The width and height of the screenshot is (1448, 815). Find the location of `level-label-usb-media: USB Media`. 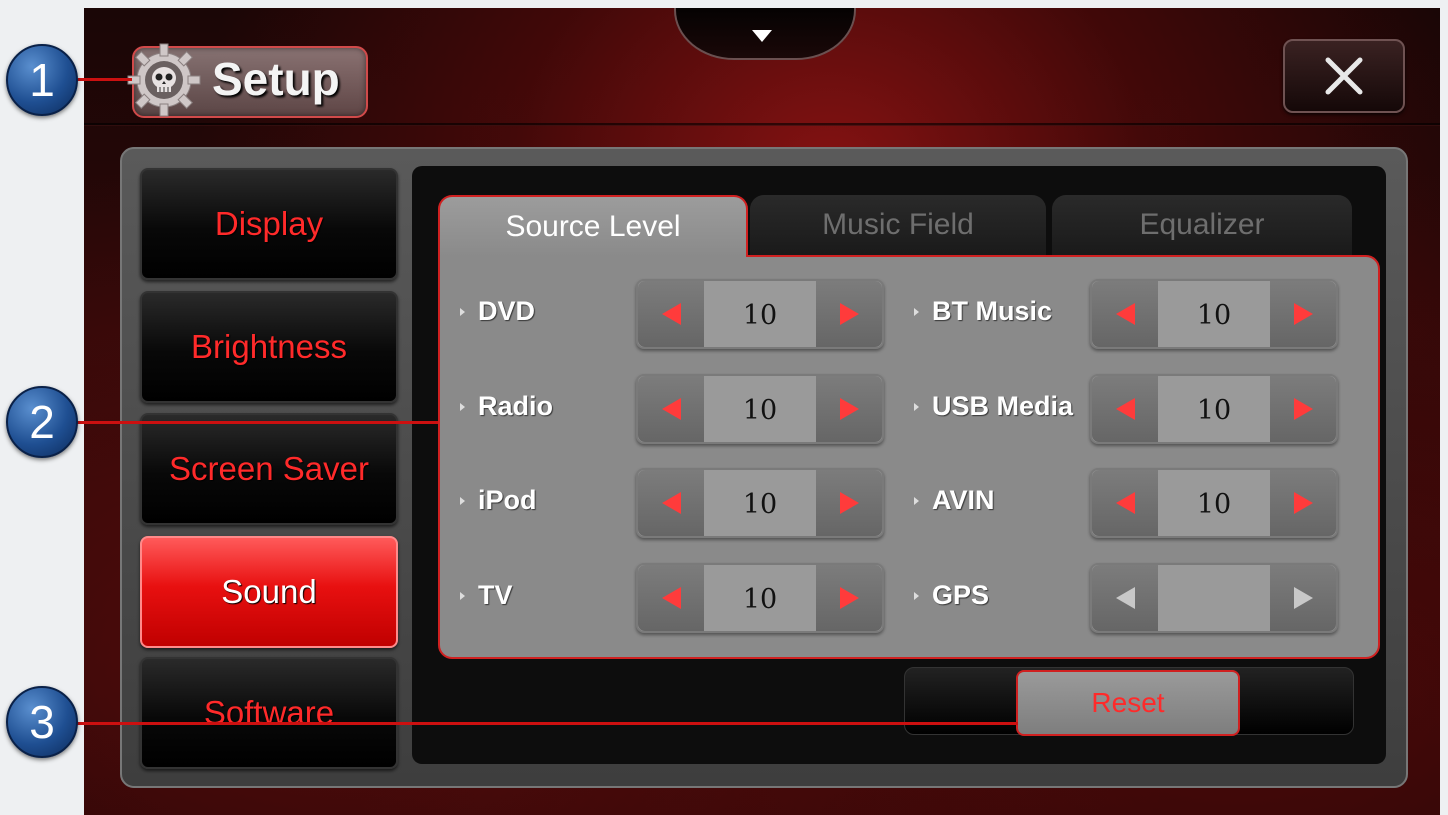

level-label-usb-media: USB Media is located at coordinates (1003, 406).